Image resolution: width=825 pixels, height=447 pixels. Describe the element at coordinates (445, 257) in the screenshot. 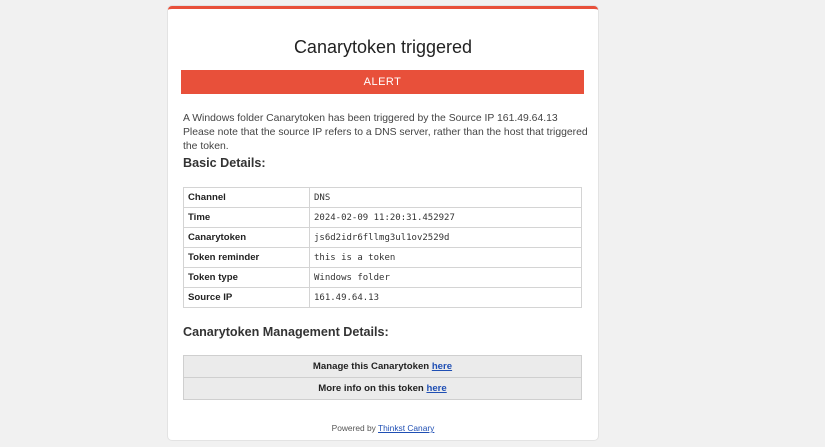

I see `detail-value: this is a token` at that location.